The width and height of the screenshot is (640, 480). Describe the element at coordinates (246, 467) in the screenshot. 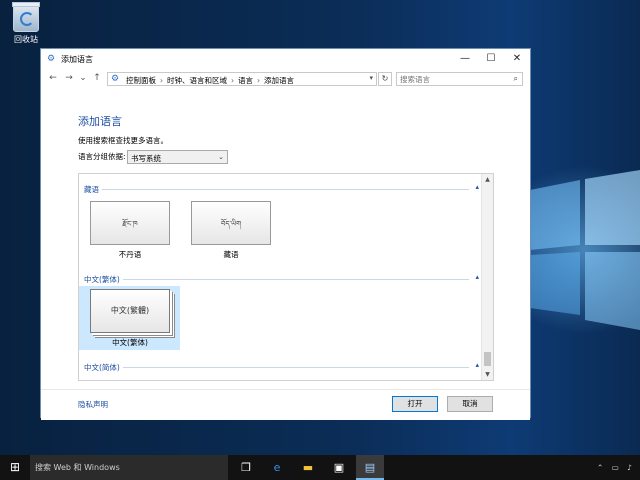

I see `task-view-icon: ❐` at that location.